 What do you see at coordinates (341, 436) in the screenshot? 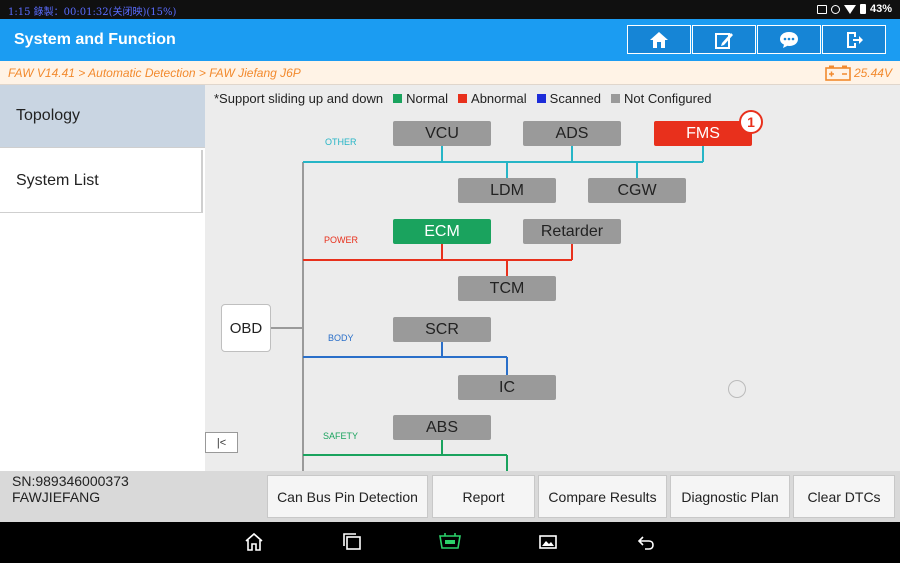
I see `group-label-safety: SAFETY` at bounding box center [341, 436].